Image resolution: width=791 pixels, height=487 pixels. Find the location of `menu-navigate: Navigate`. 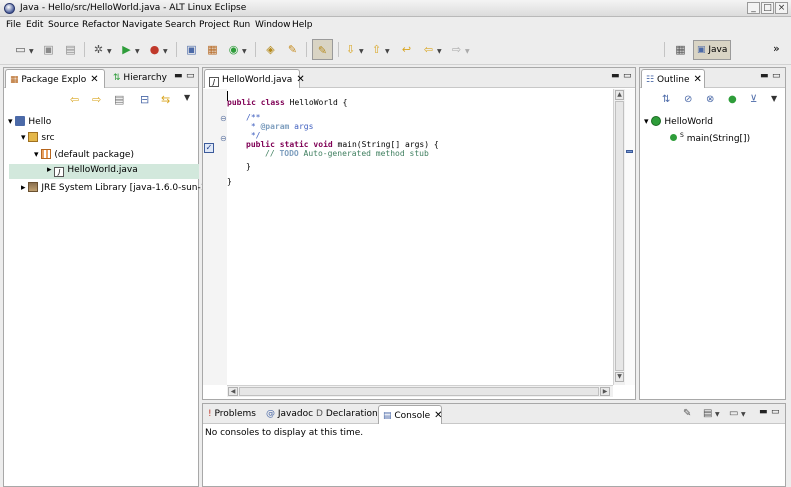

menu-navigate: Navigate is located at coordinates (142, 25).